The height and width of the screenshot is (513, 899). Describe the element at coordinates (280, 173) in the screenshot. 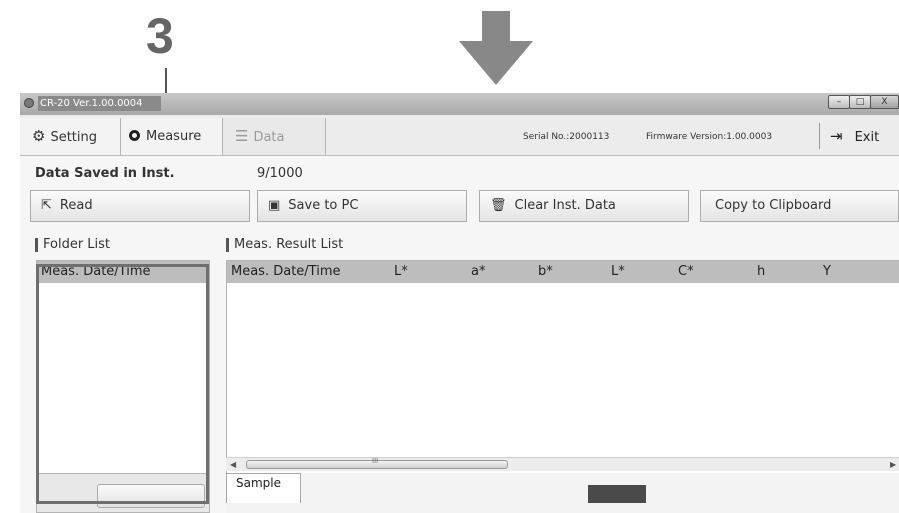

I see `data-saved-count: 9/1000` at that location.